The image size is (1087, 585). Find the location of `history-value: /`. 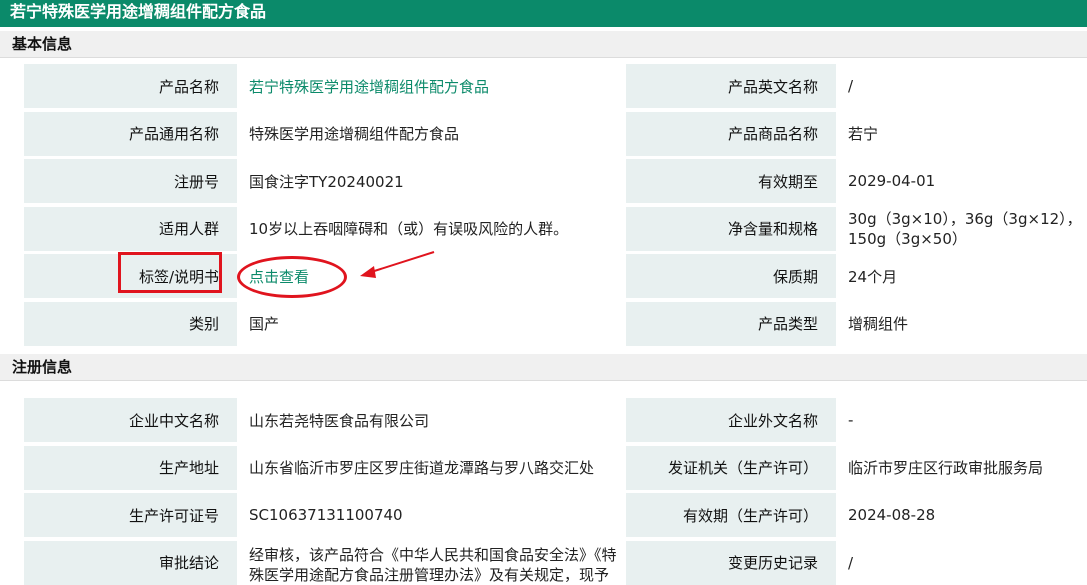

history-value: / is located at coordinates (961, 562).